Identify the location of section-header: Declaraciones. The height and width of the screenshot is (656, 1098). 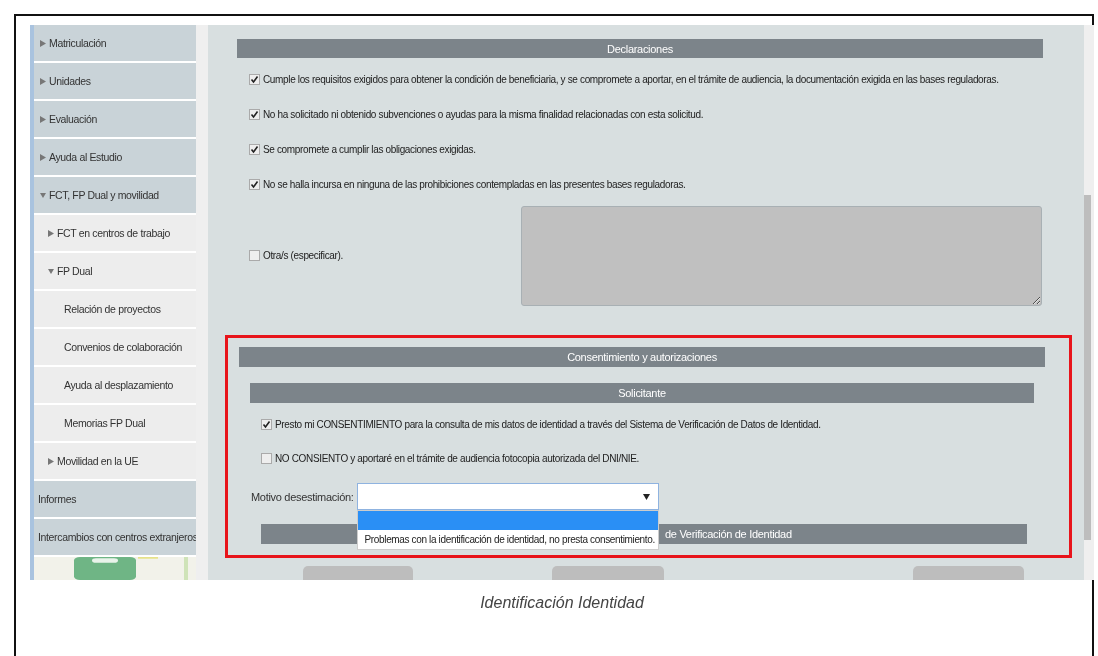
(640, 49).